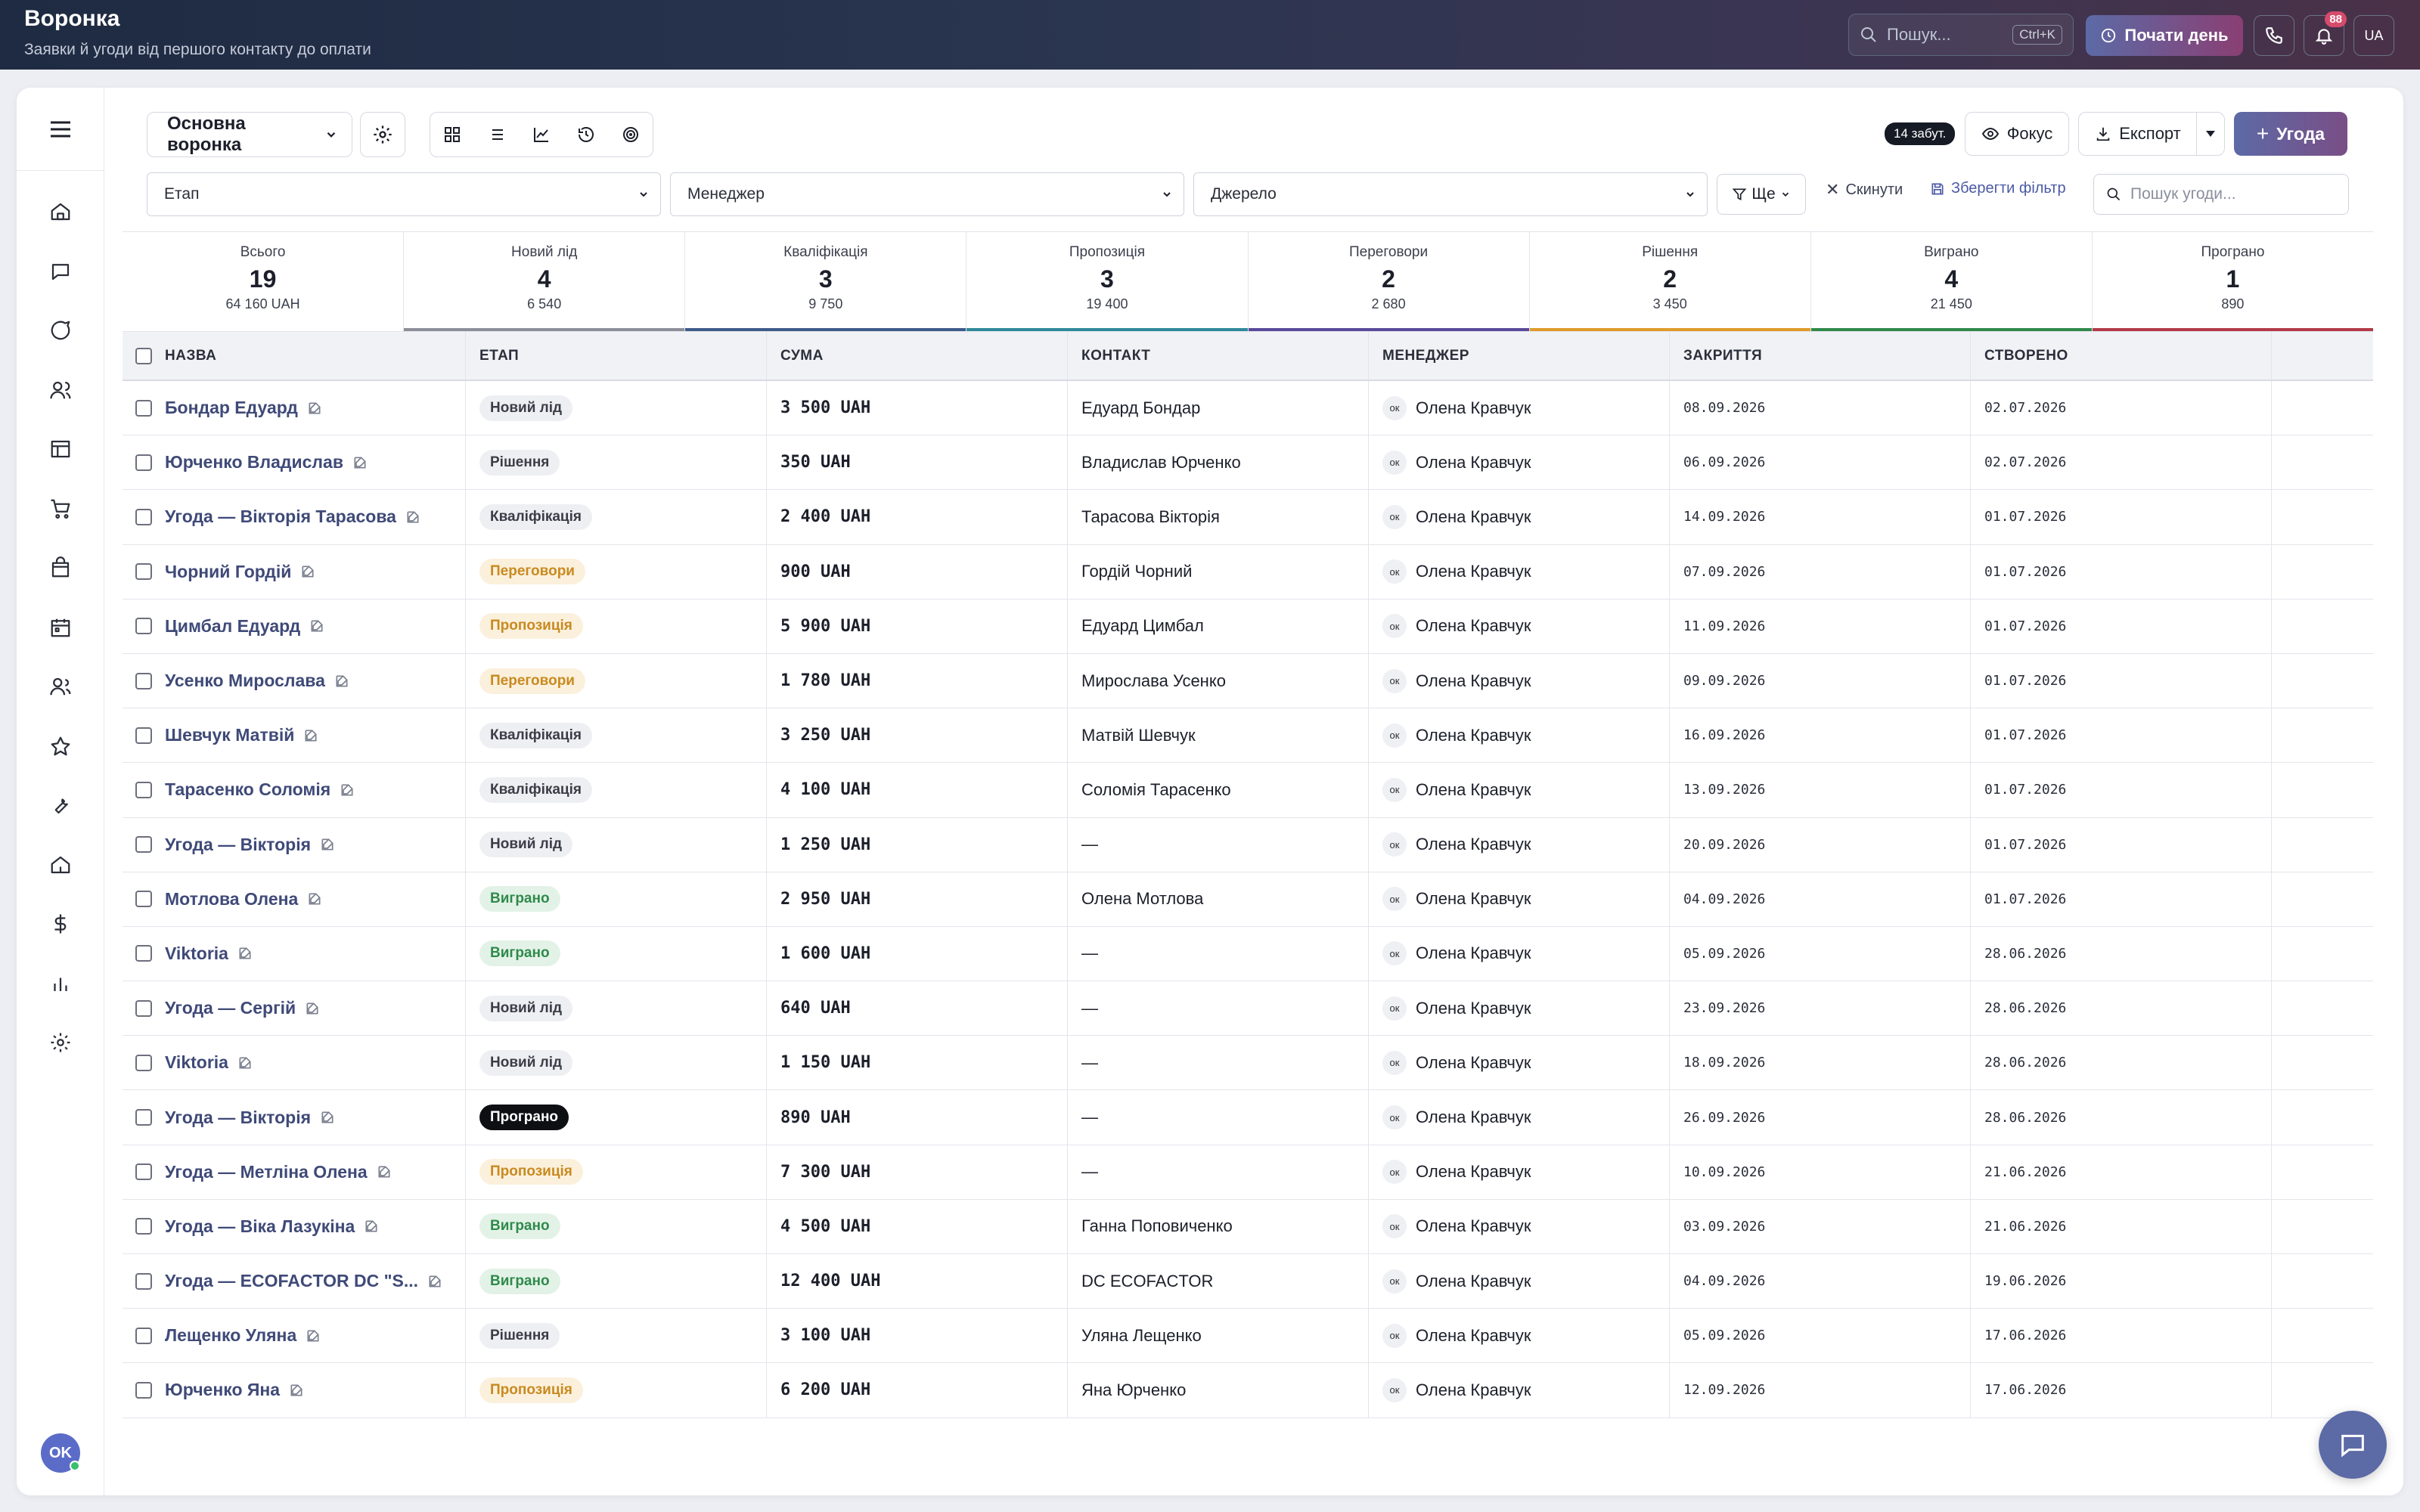 The width and height of the screenshot is (2420, 1512). What do you see at coordinates (2353, 1445) in the screenshot?
I see `chat-support-button` at bounding box center [2353, 1445].